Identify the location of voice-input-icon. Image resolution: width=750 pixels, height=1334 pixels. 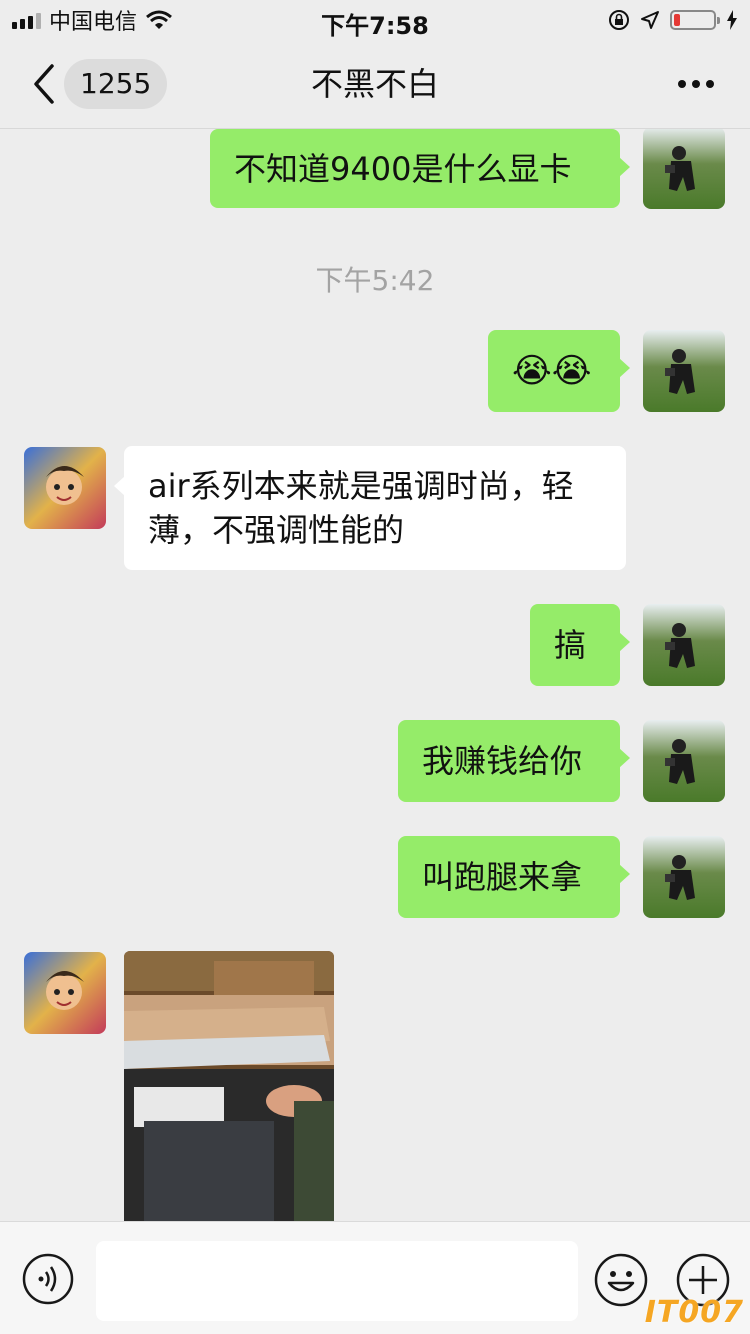
(48, 1279).